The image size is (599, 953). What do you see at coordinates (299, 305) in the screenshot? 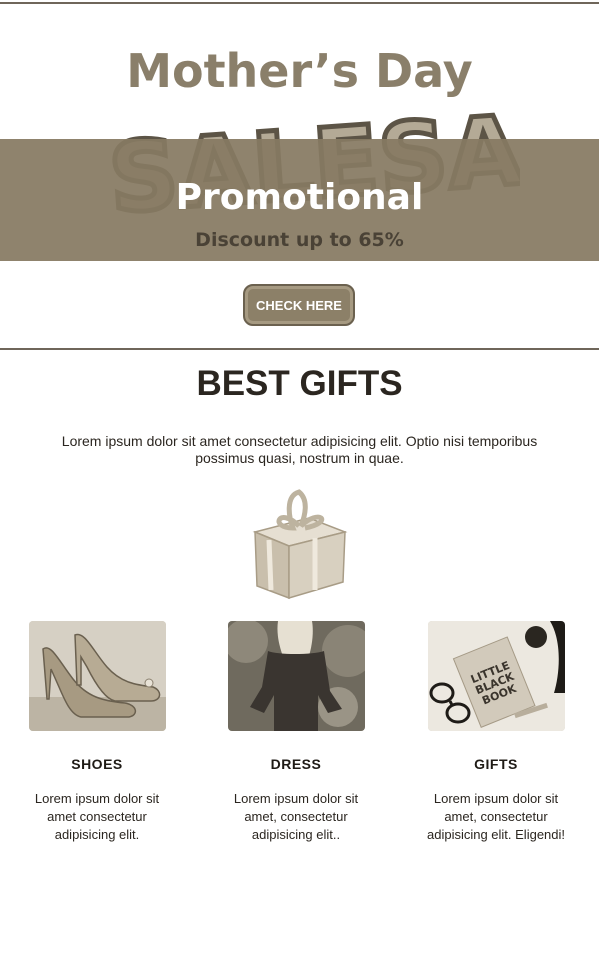
I see `check-here-button: CHECK HERE` at bounding box center [299, 305].